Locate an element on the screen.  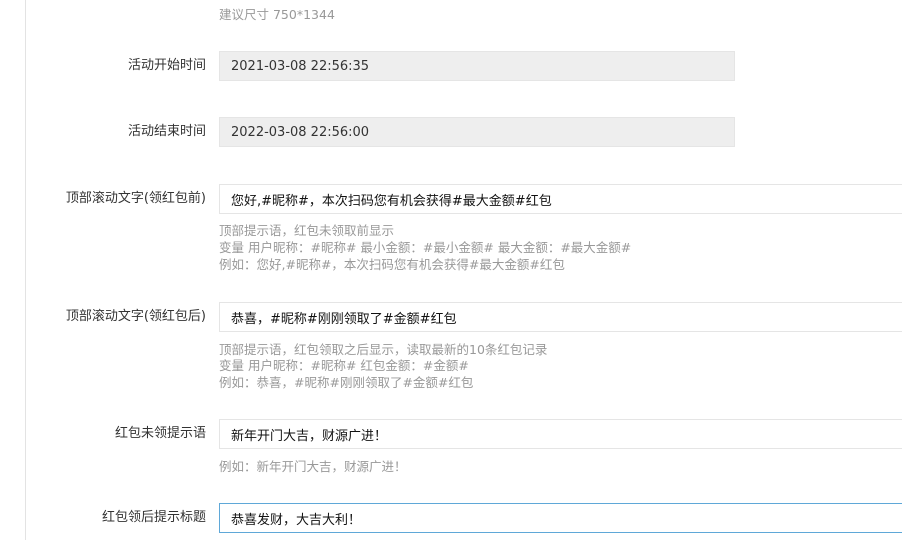
top-scroll-after-help-2: 变量 用户昵称：#昵称# 红包金额：#金额# is located at coordinates (344, 365).